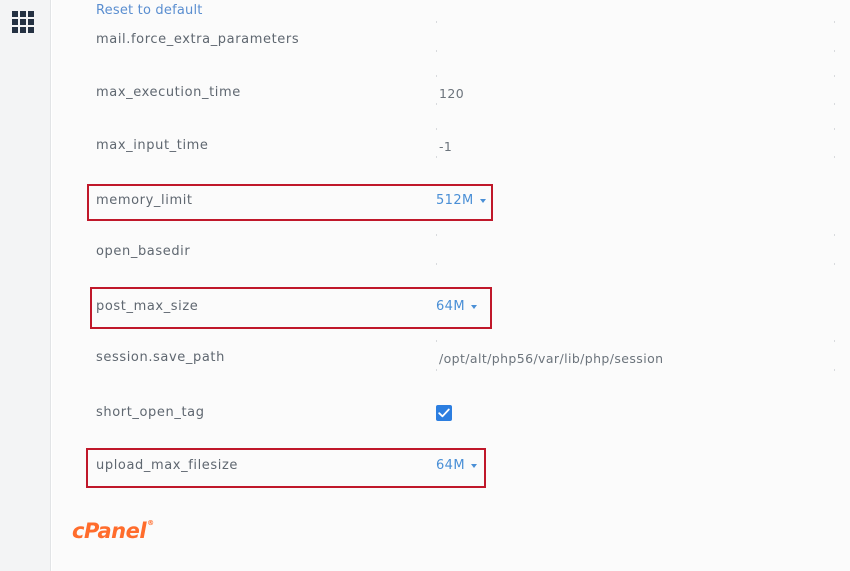 This screenshot has width=850, height=571. Describe the element at coordinates (113, 531) in the screenshot. I see `cpanel-logo: cPanel®` at that location.